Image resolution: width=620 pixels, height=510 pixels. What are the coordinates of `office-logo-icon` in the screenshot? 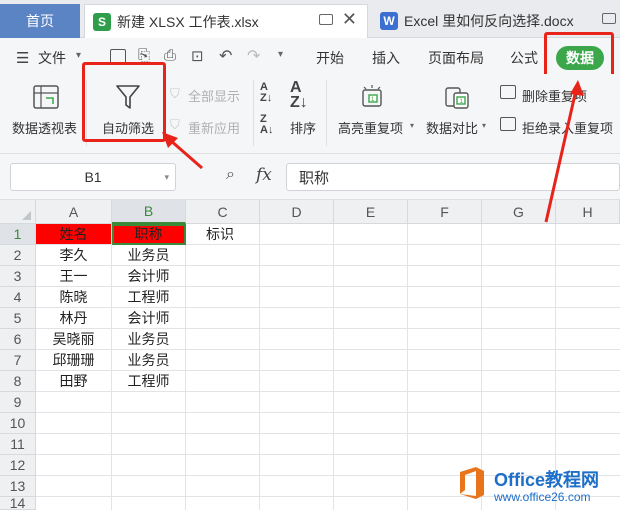 It's located at (472, 483).